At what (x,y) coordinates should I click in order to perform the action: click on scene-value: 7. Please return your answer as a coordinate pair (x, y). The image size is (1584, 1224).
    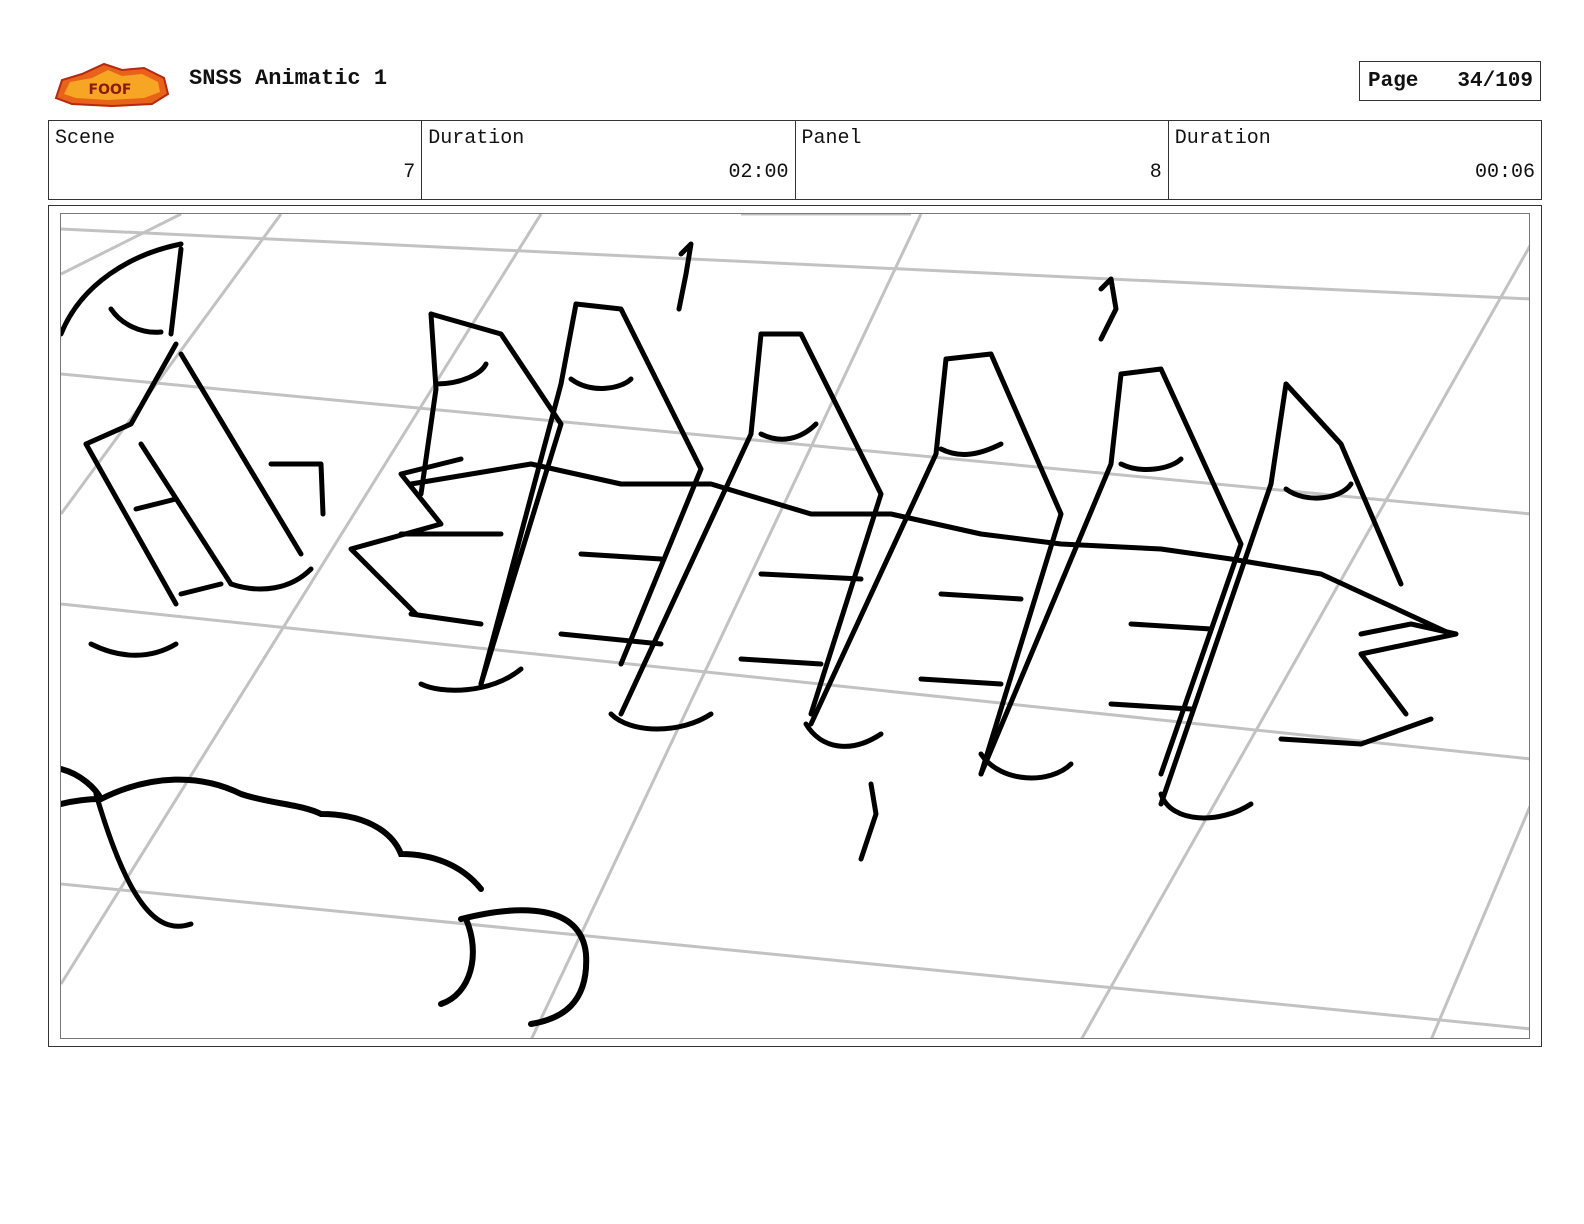
    Looking at the image, I should click on (409, 172).